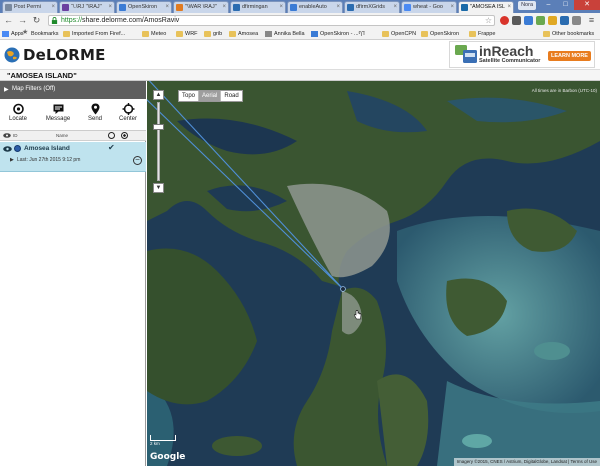 The width and height of the screenshot is (600, 466). Describe the element at coordinates (591, 20) in the screenshot. I see `chrome-menu-icon: ≡` at that location.